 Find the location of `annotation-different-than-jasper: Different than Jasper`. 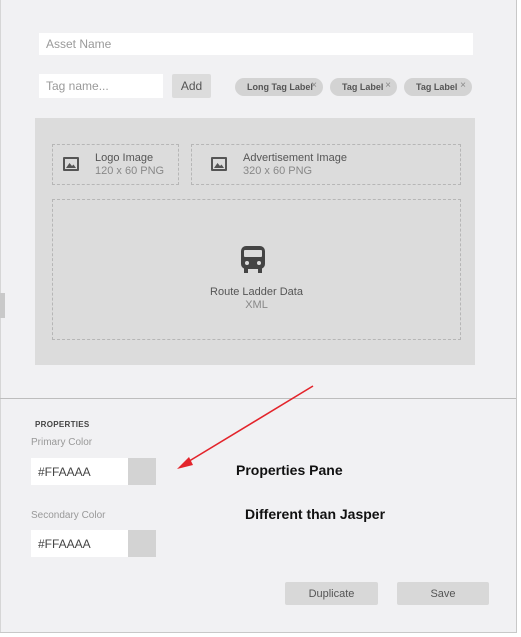

annotation-different-than-jasper: Different than Jasper is located at coordinates (315, 514).